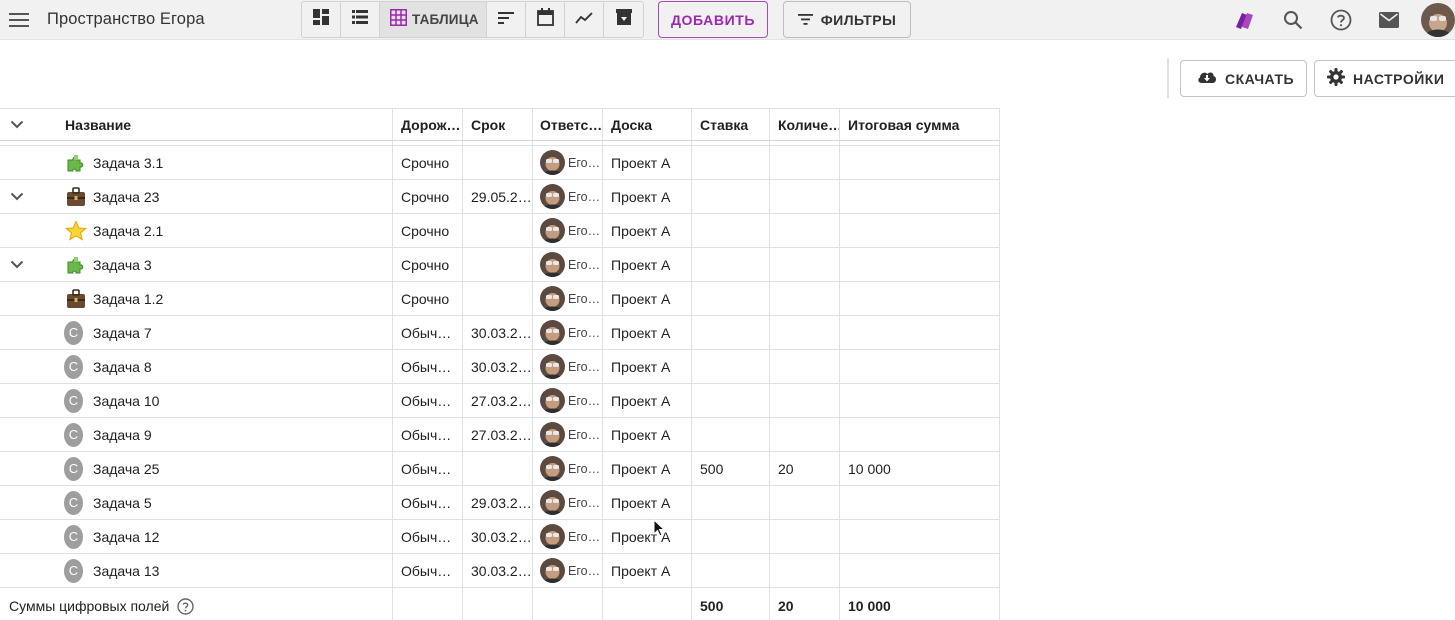  Describe the element at coordinates (1389, 20) in the screenshot. I see `mail-icon` at that location.